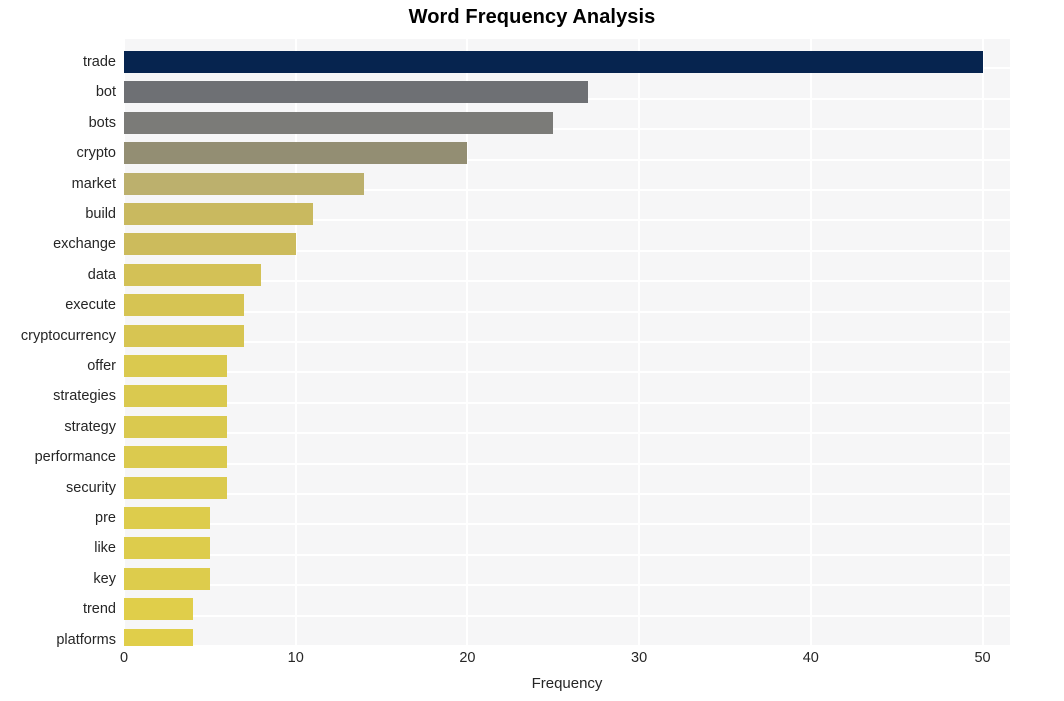 This screenshot has height=701, width=1064. I want to click on y-tick-label: market, so click(93, 183).